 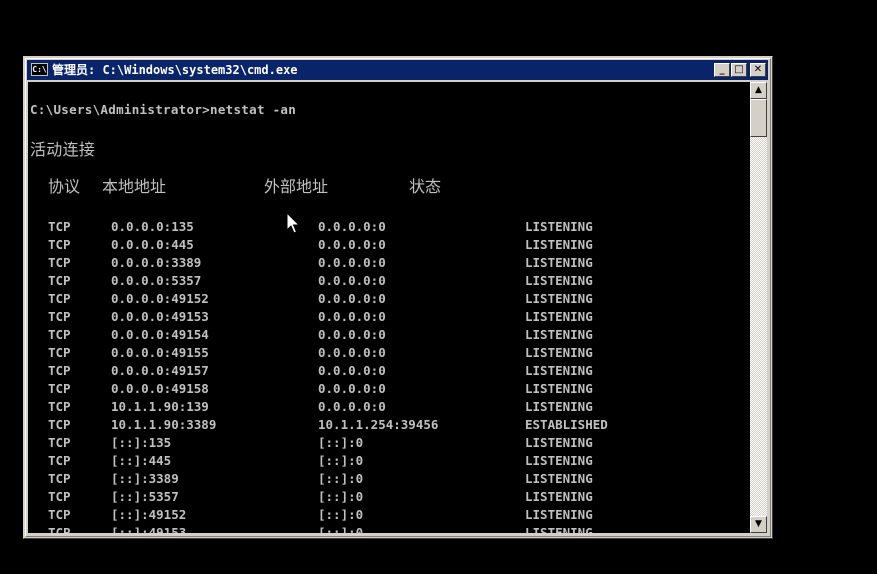 I want to click on section-title: 活动连接, so click(x=63, y=149).